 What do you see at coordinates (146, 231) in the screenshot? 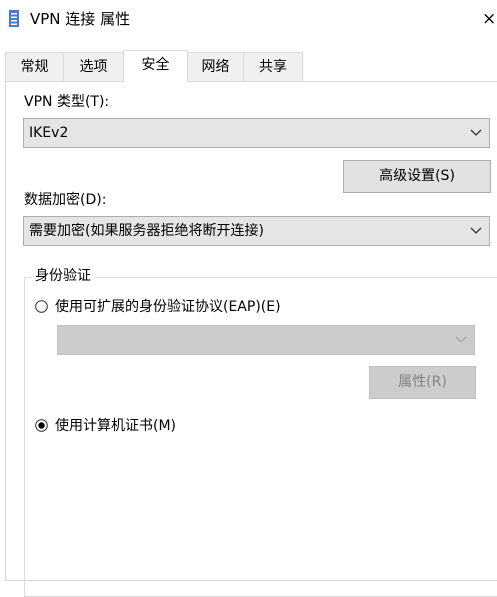
I see `encryption-value: 需要加密(如果服务器拒绝将断开连接)` at bounding box center [146, 231].